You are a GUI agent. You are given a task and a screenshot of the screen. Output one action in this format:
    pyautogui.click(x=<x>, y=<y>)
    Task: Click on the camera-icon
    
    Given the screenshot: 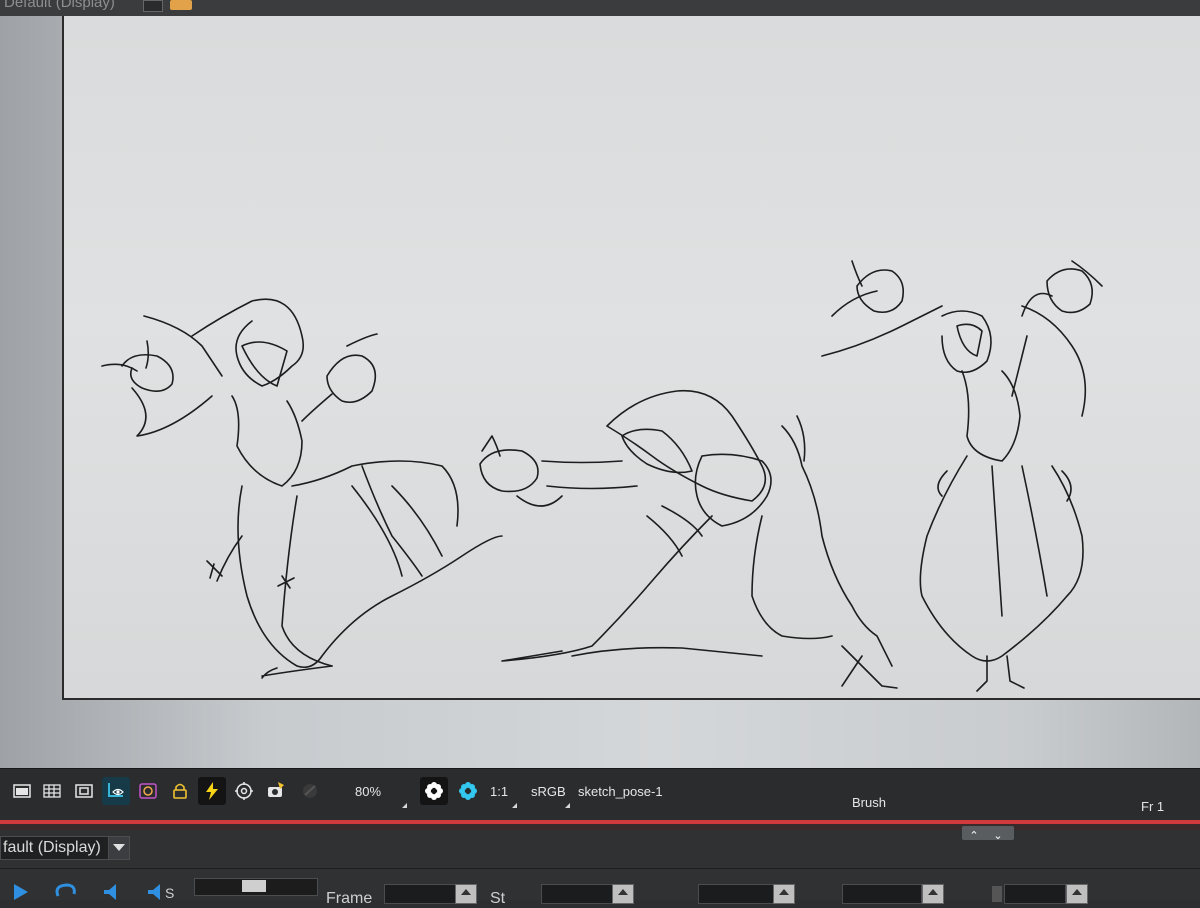 What is the action you would take?
    pyautogui.click(x=276, y=791)
    